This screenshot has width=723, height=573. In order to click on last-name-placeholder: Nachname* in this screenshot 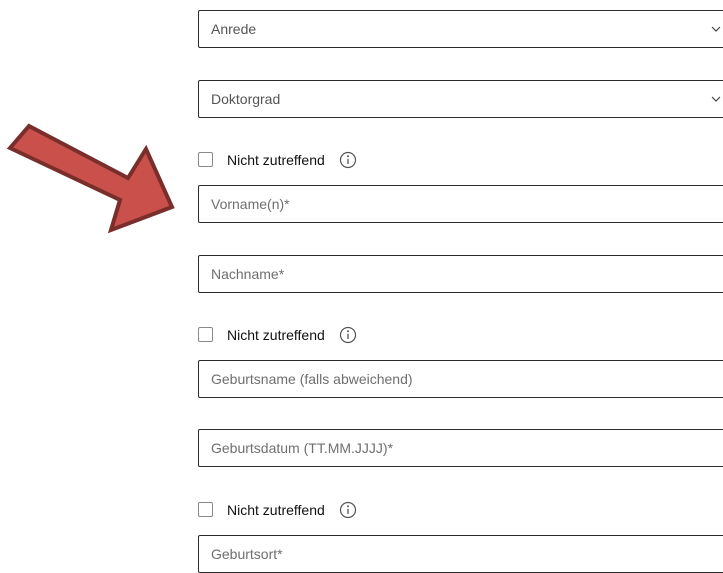, I will do `click(248, 274)`.